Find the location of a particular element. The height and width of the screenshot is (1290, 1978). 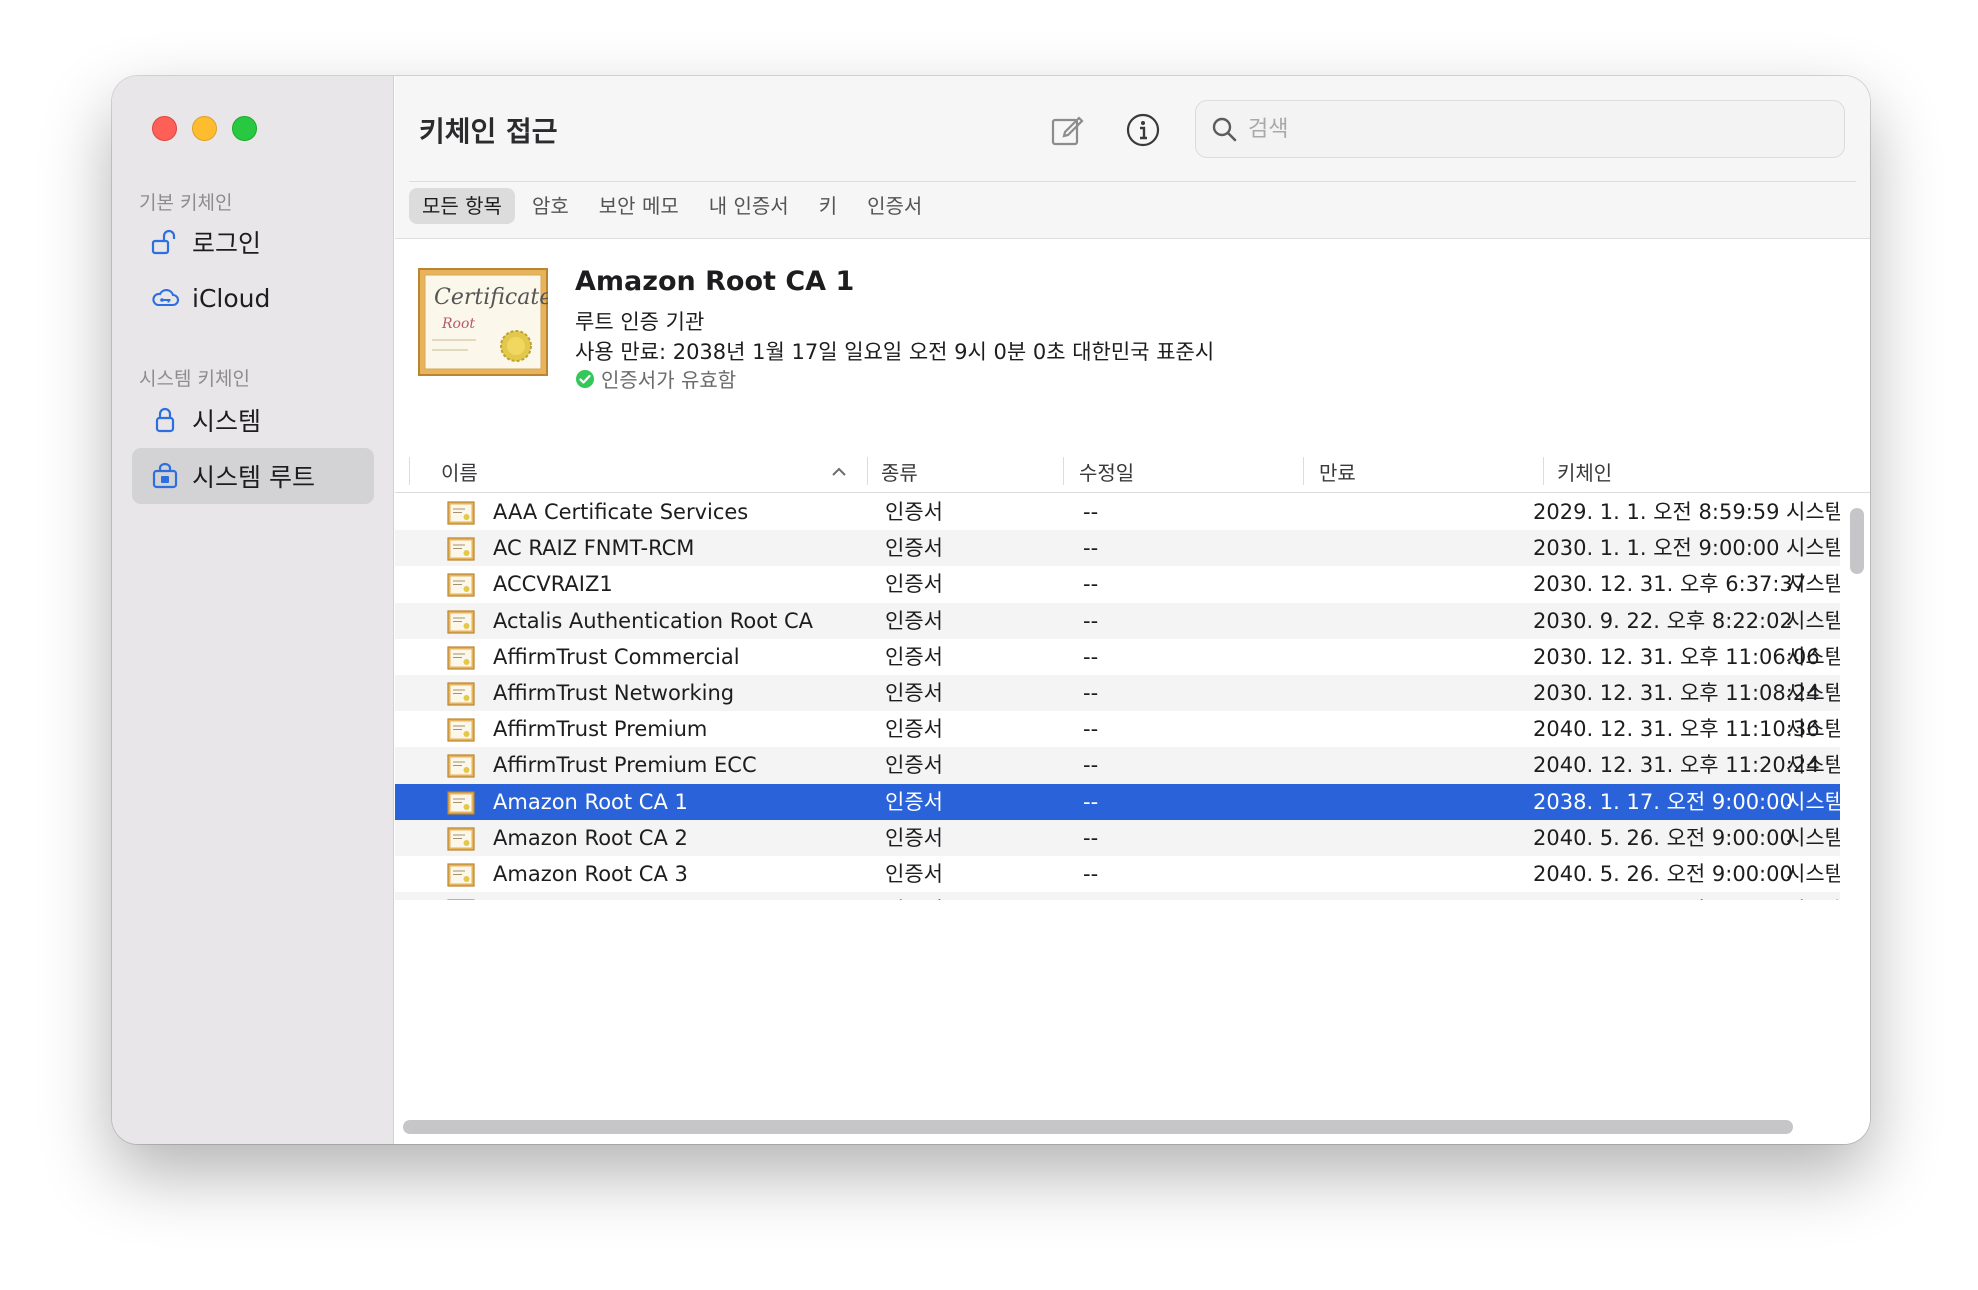

cell-expires: 2038. 1. 17. 오전 9:00:00 is located at coordinates (1663, 801).